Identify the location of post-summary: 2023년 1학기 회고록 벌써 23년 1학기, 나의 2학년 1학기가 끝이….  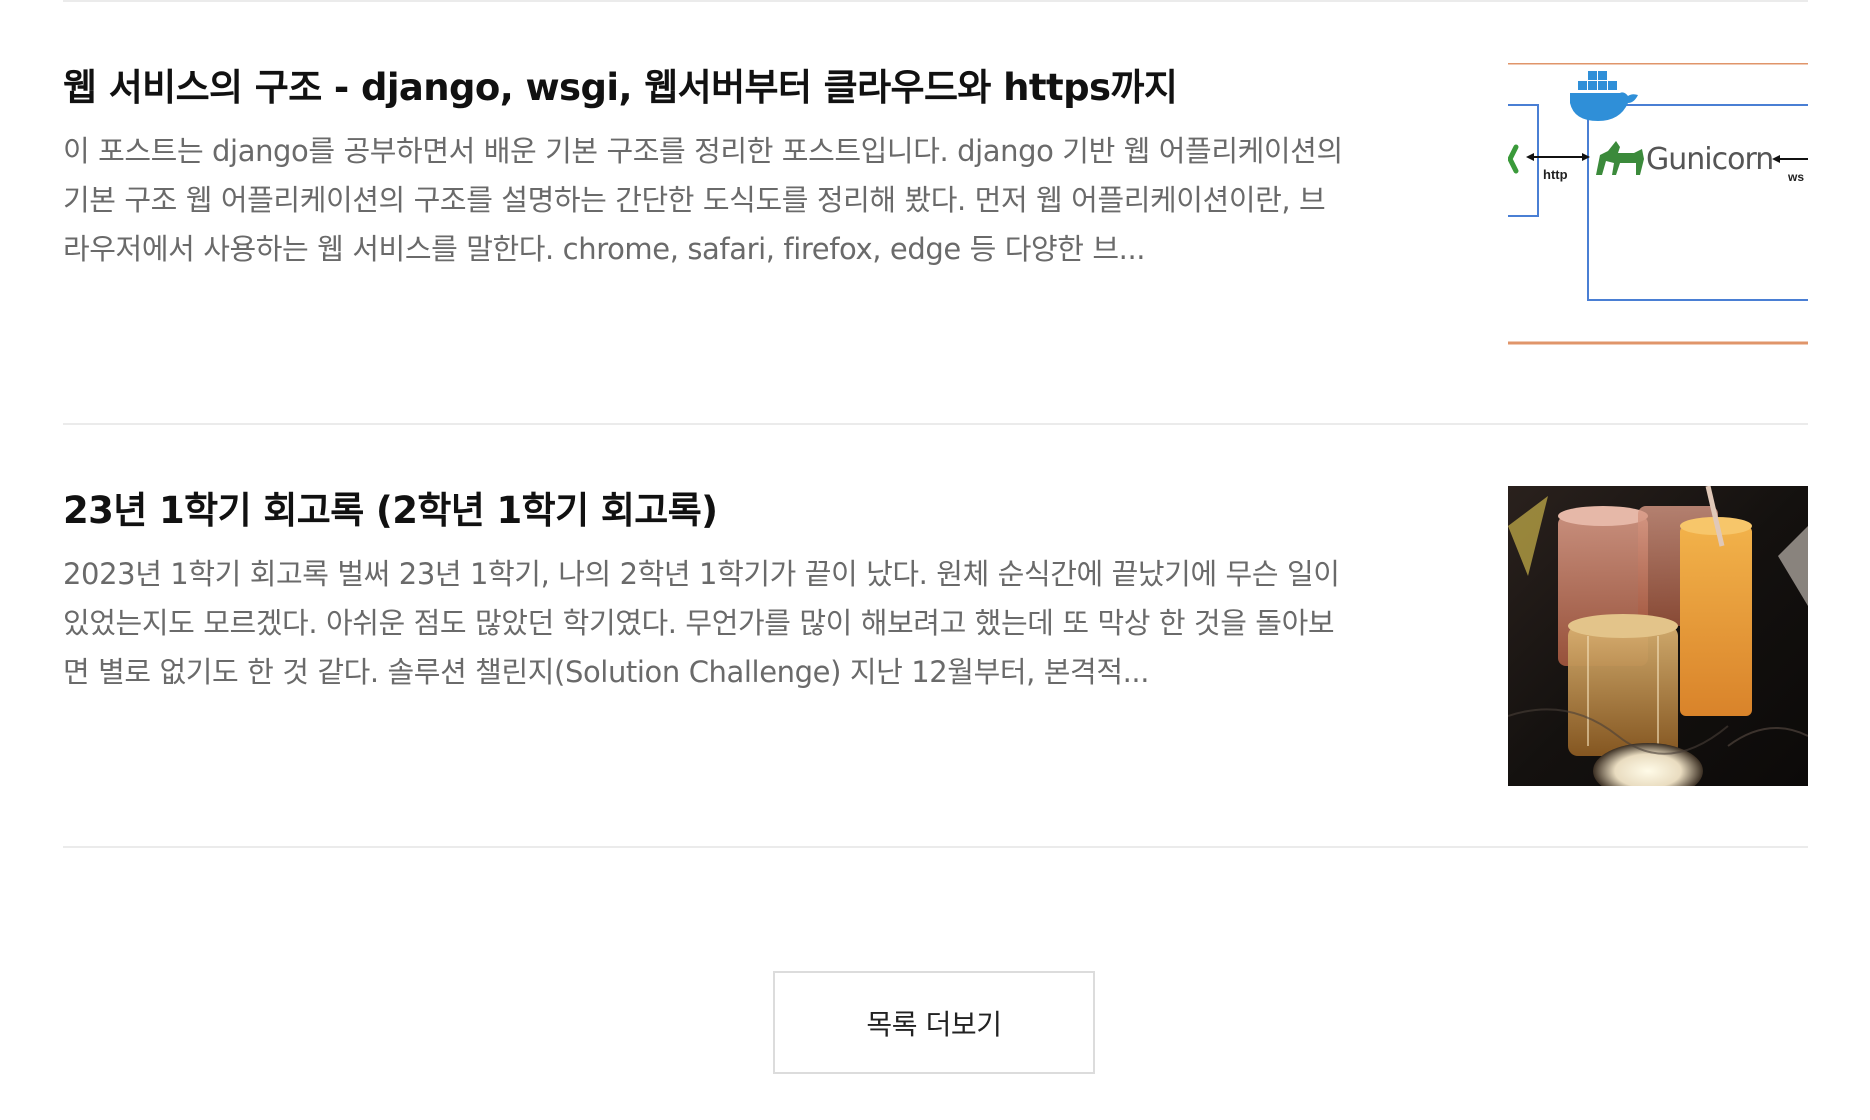
(701, 623).